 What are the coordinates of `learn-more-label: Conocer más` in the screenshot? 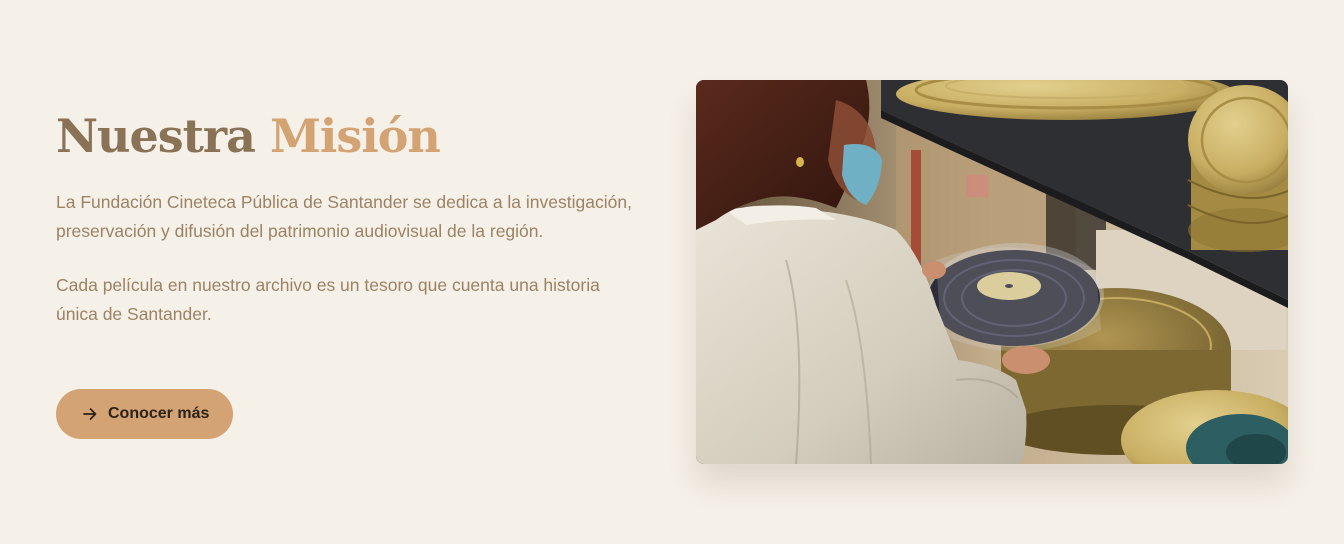 It's located at (159, 413).